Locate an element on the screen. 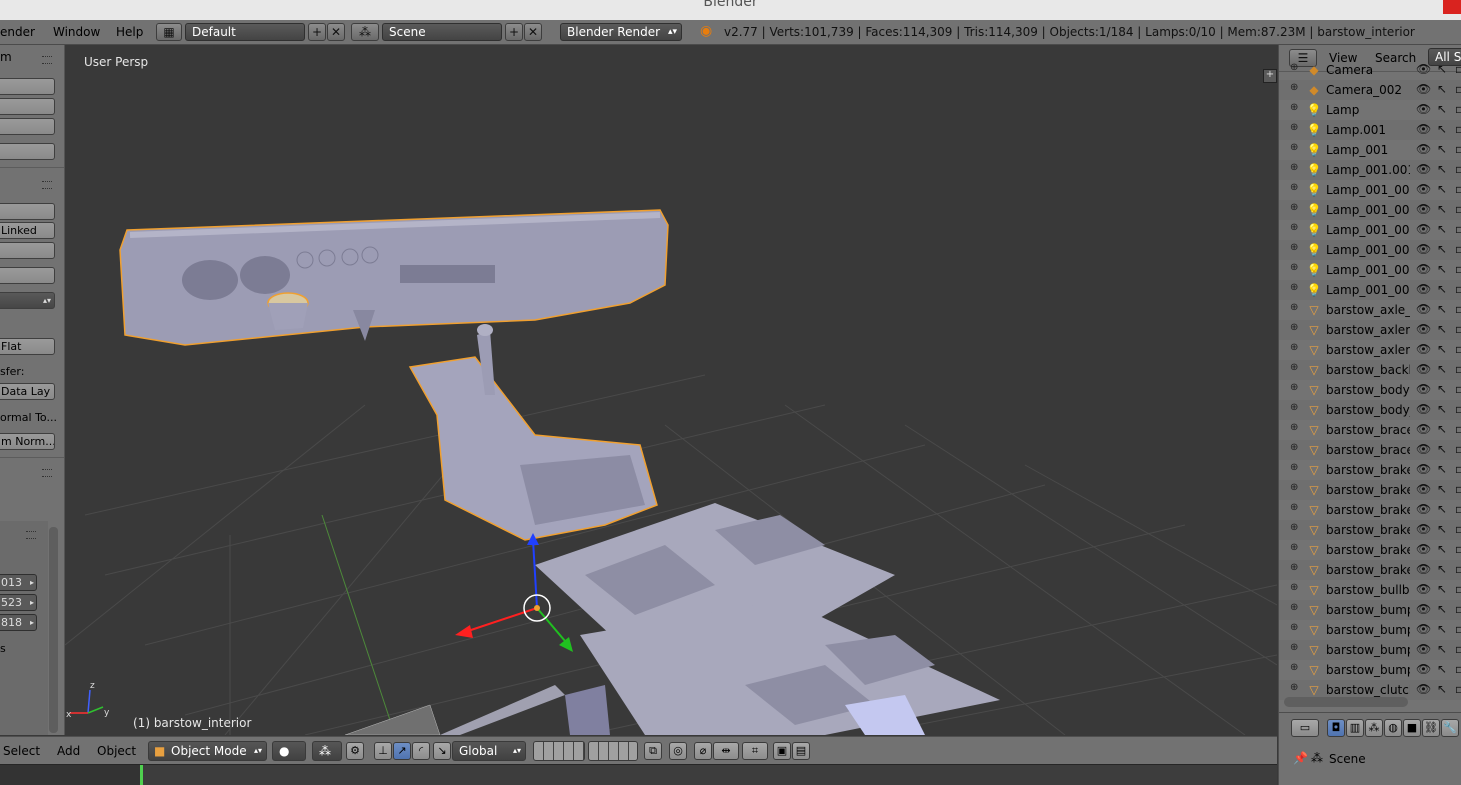 The image size is (1461, 785). outliner-item-name: Camera is located at coordinates (1368, 70).